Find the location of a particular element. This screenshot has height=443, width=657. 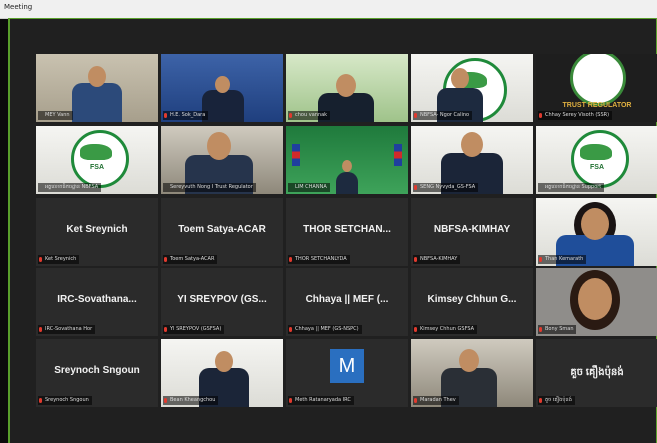

participant-tile: Kimsey Chhun G... Kimsey Chhun GSFSA is located at coordinates (472, 302).